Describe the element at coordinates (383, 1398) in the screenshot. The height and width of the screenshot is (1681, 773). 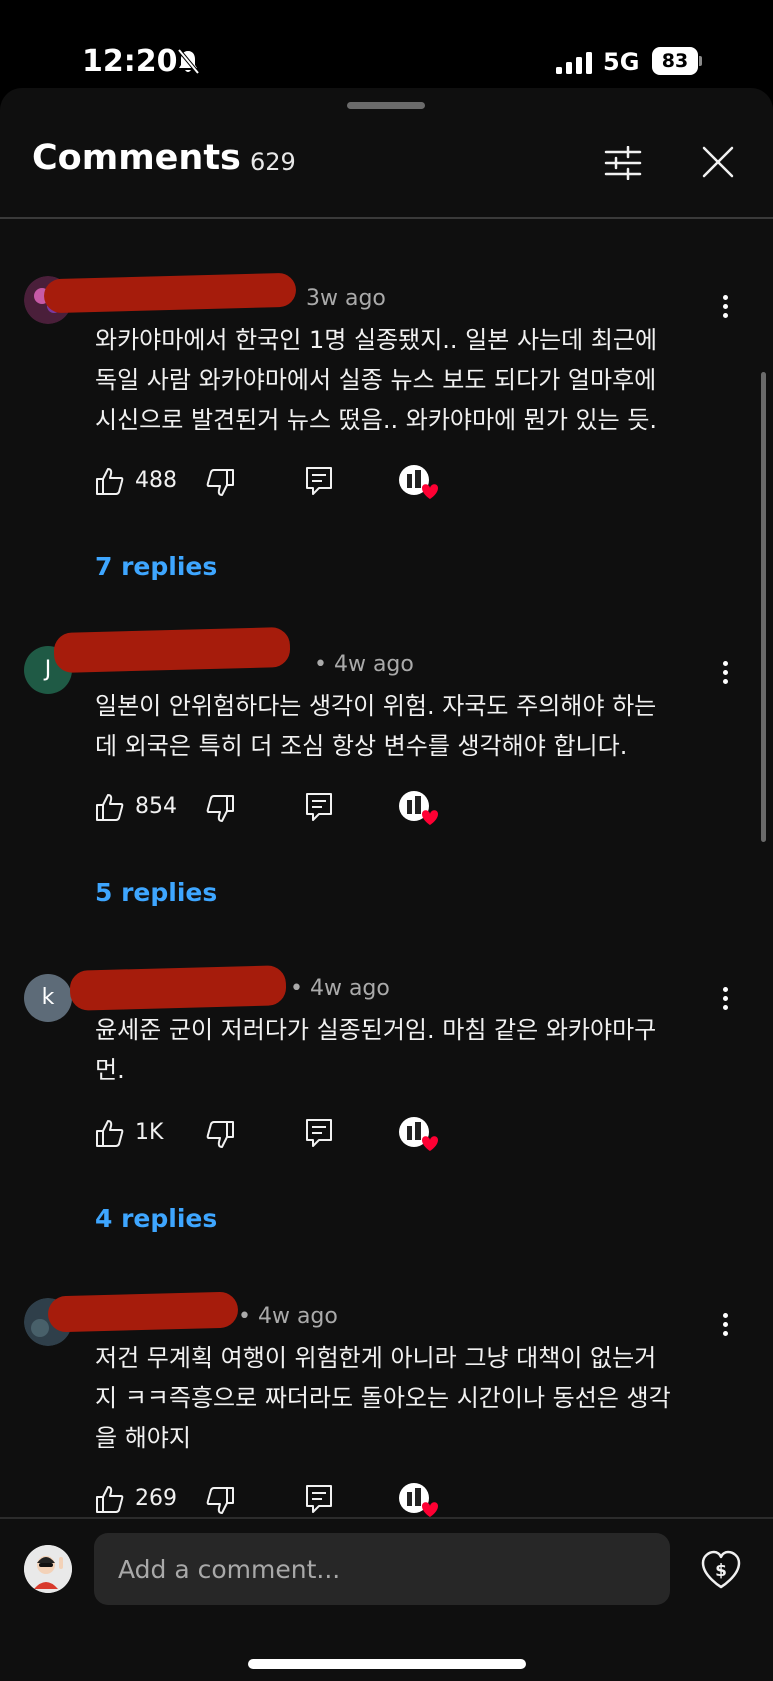
I see `comment-text-line: 지 ㅋㅋ즉흥으로 짜더라도 돌아오는 시간이나 동선은 생각` at that location.